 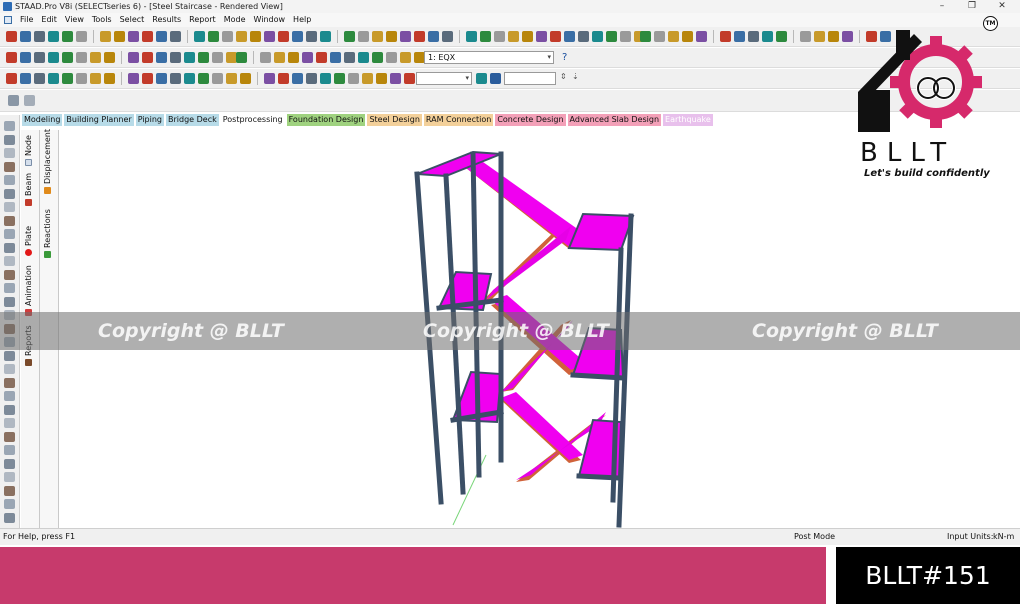 I want to click on menu-view: View, so click(x=74, y=20).